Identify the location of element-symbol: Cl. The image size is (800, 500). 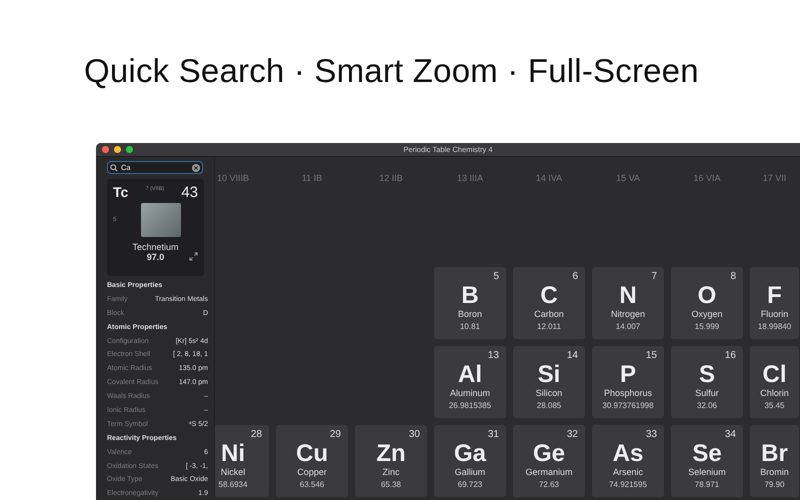
(774, 375).